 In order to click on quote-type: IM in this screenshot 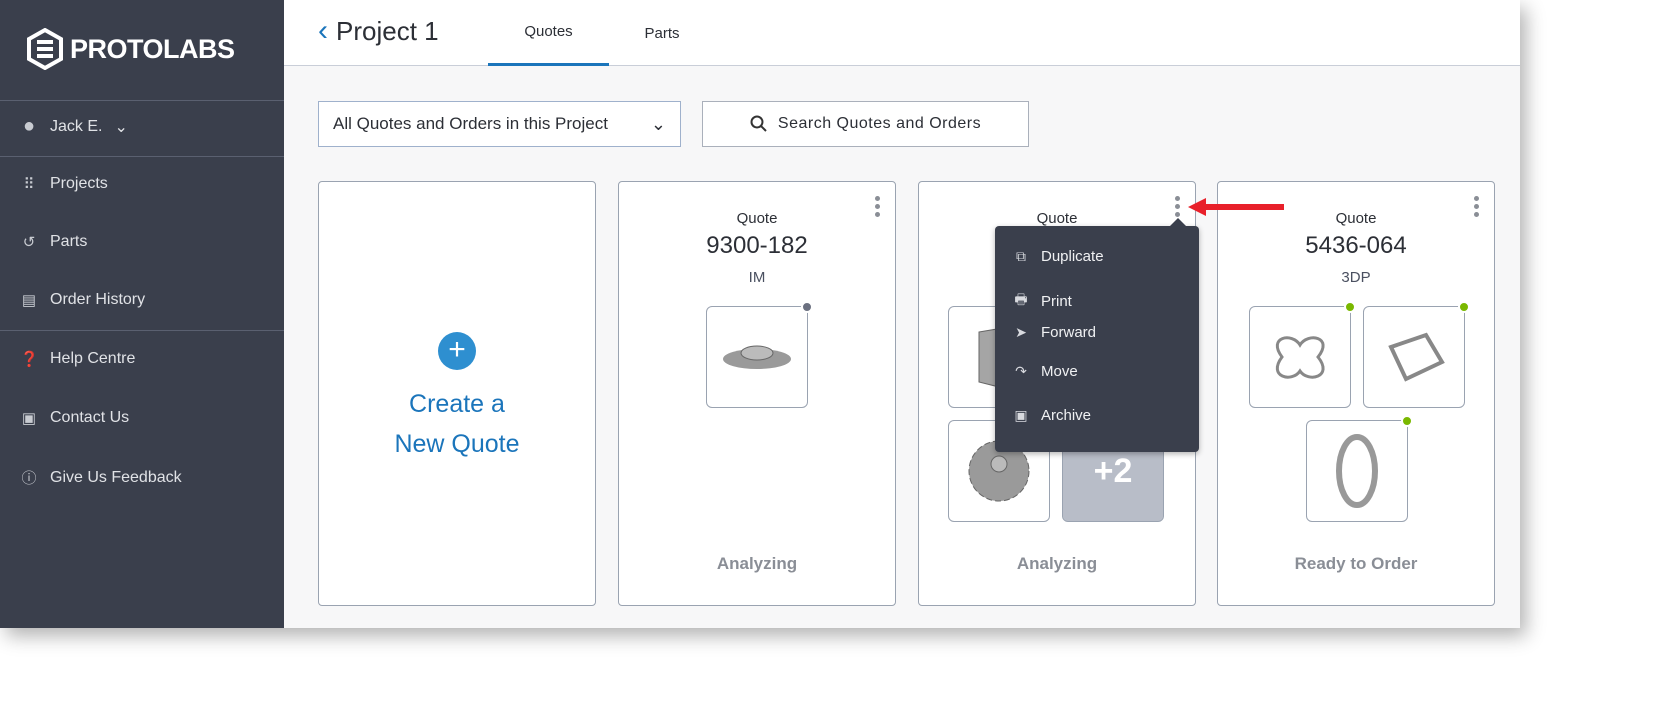, I will do `click(757, 277)`.